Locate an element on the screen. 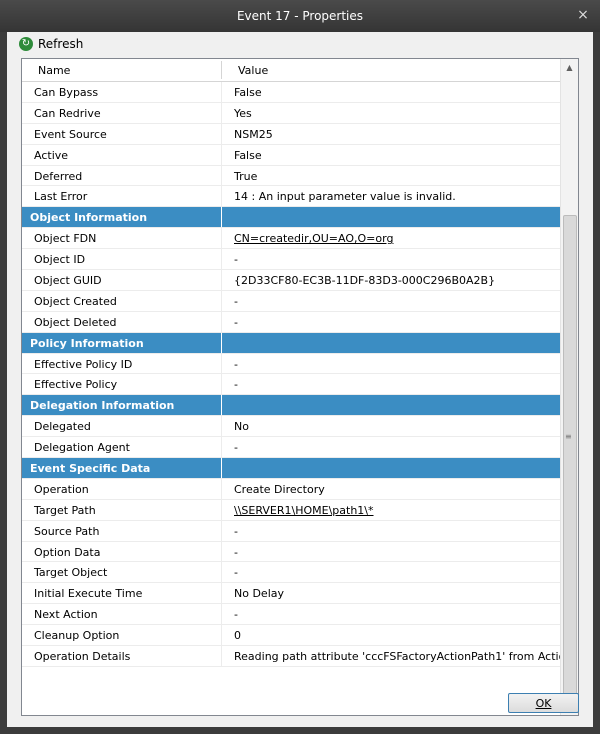 This screenshot has height=734, width=600. vertical-scrollbar: ▲ ≡ ▼ is located at coordinates (569, 387).